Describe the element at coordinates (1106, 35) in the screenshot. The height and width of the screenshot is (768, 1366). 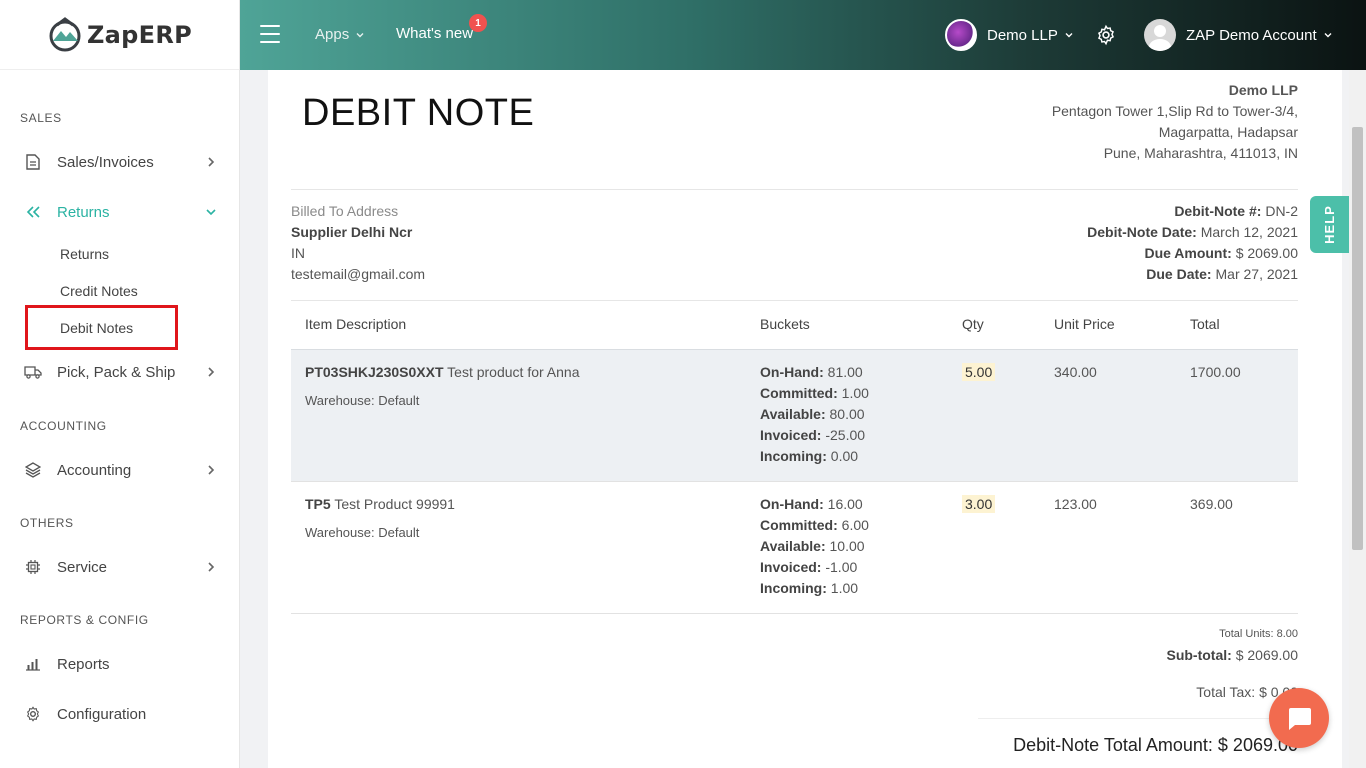
I see `settings-gear-icon` at that location.